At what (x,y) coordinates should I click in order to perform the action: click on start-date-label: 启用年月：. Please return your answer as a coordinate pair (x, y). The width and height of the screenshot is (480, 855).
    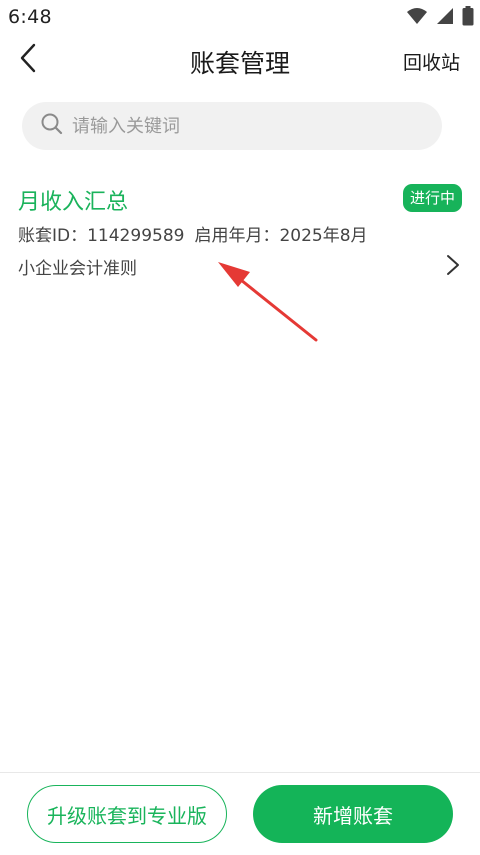
    Looking at the image, I should click on (237, 236).